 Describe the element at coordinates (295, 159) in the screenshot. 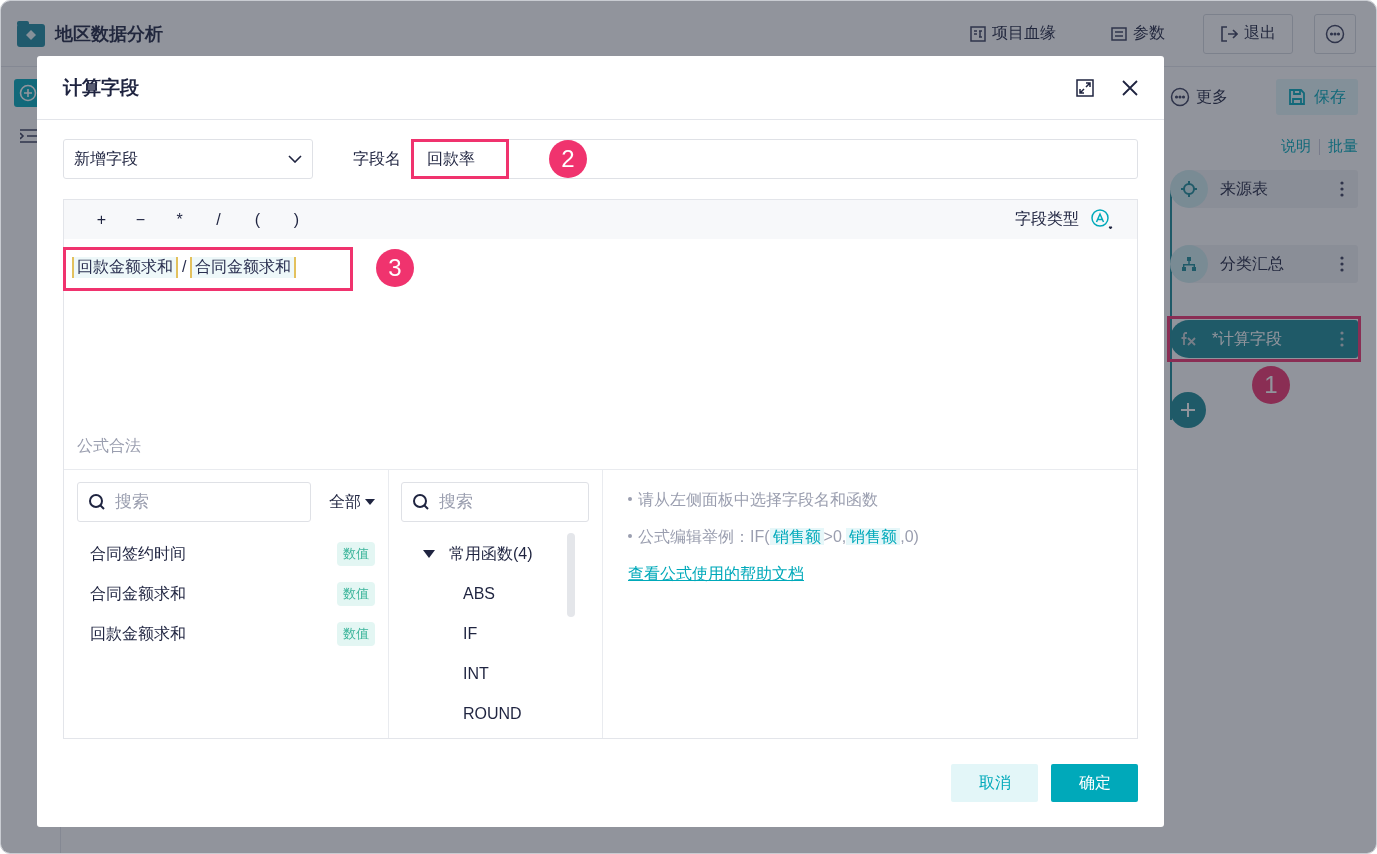

I see `chevron-down-icon` at that location.